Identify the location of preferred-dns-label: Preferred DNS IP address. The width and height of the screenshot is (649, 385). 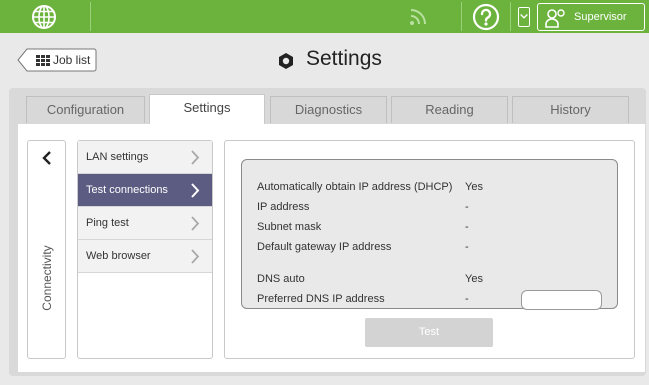
(321, 299).